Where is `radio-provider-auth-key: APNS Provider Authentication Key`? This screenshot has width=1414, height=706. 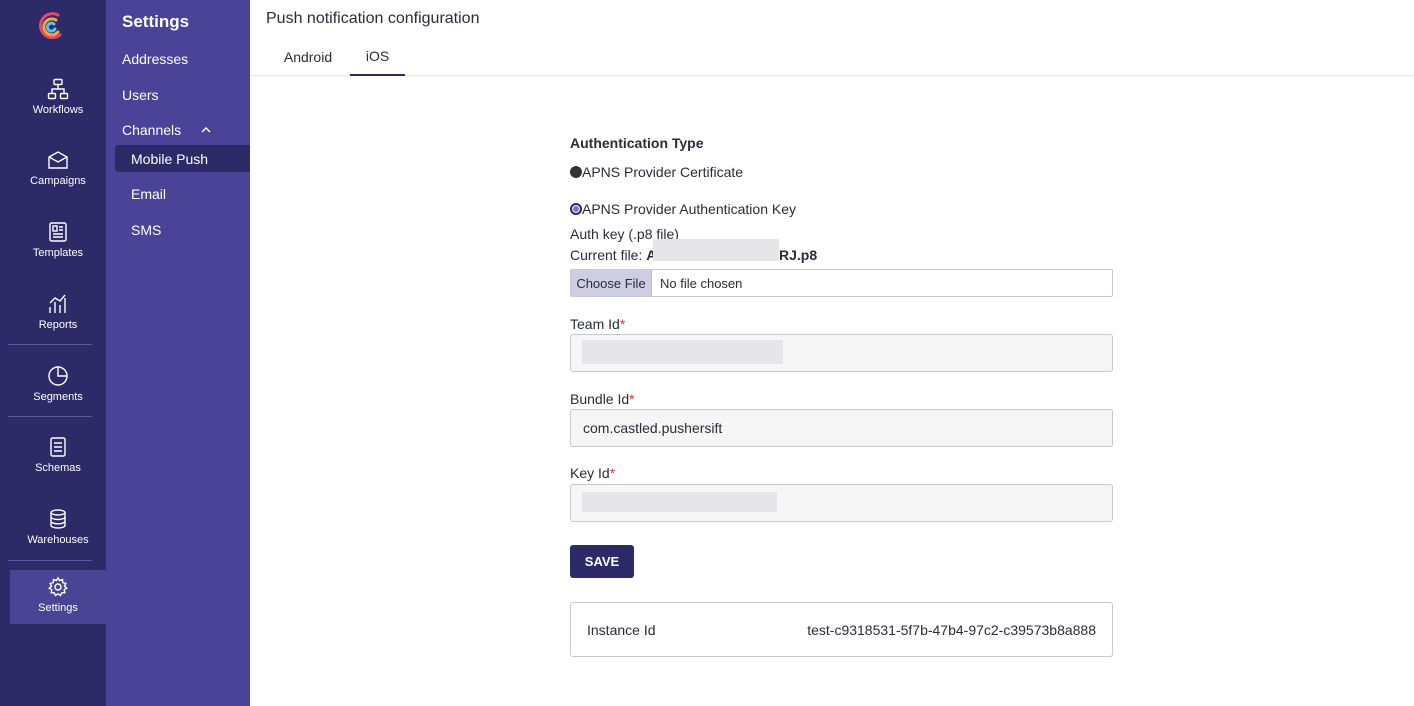 radio-provider-auth-key: APNS Provider Authentication Key is located at coordinates (683, 209).